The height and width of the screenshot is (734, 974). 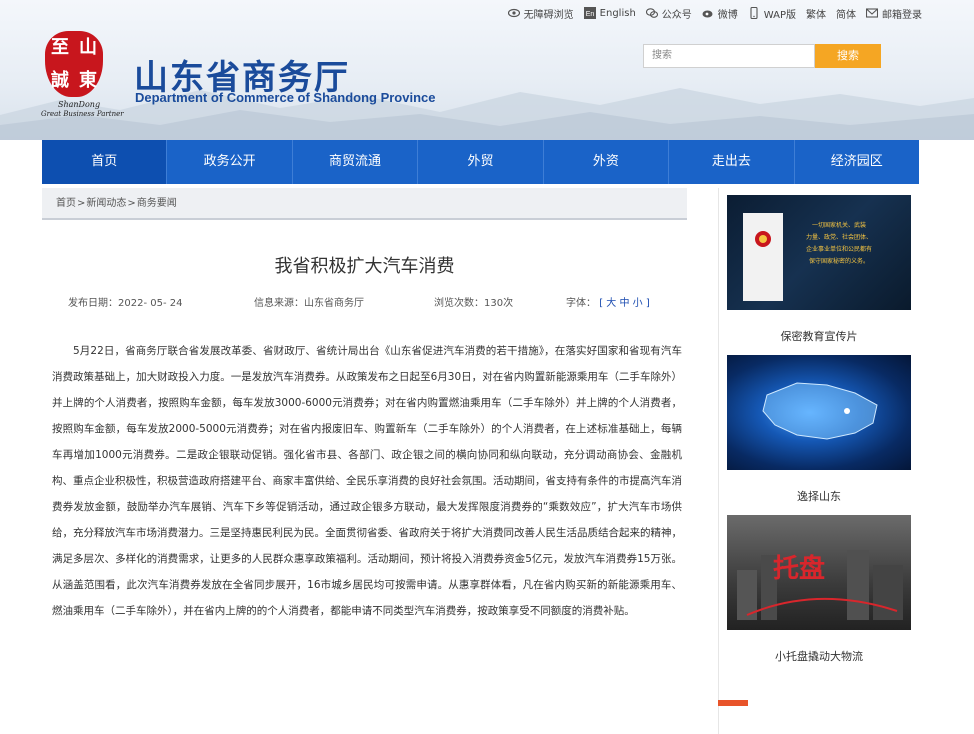 I want to click on font-large-button: 大, so click(x=611, y=303).